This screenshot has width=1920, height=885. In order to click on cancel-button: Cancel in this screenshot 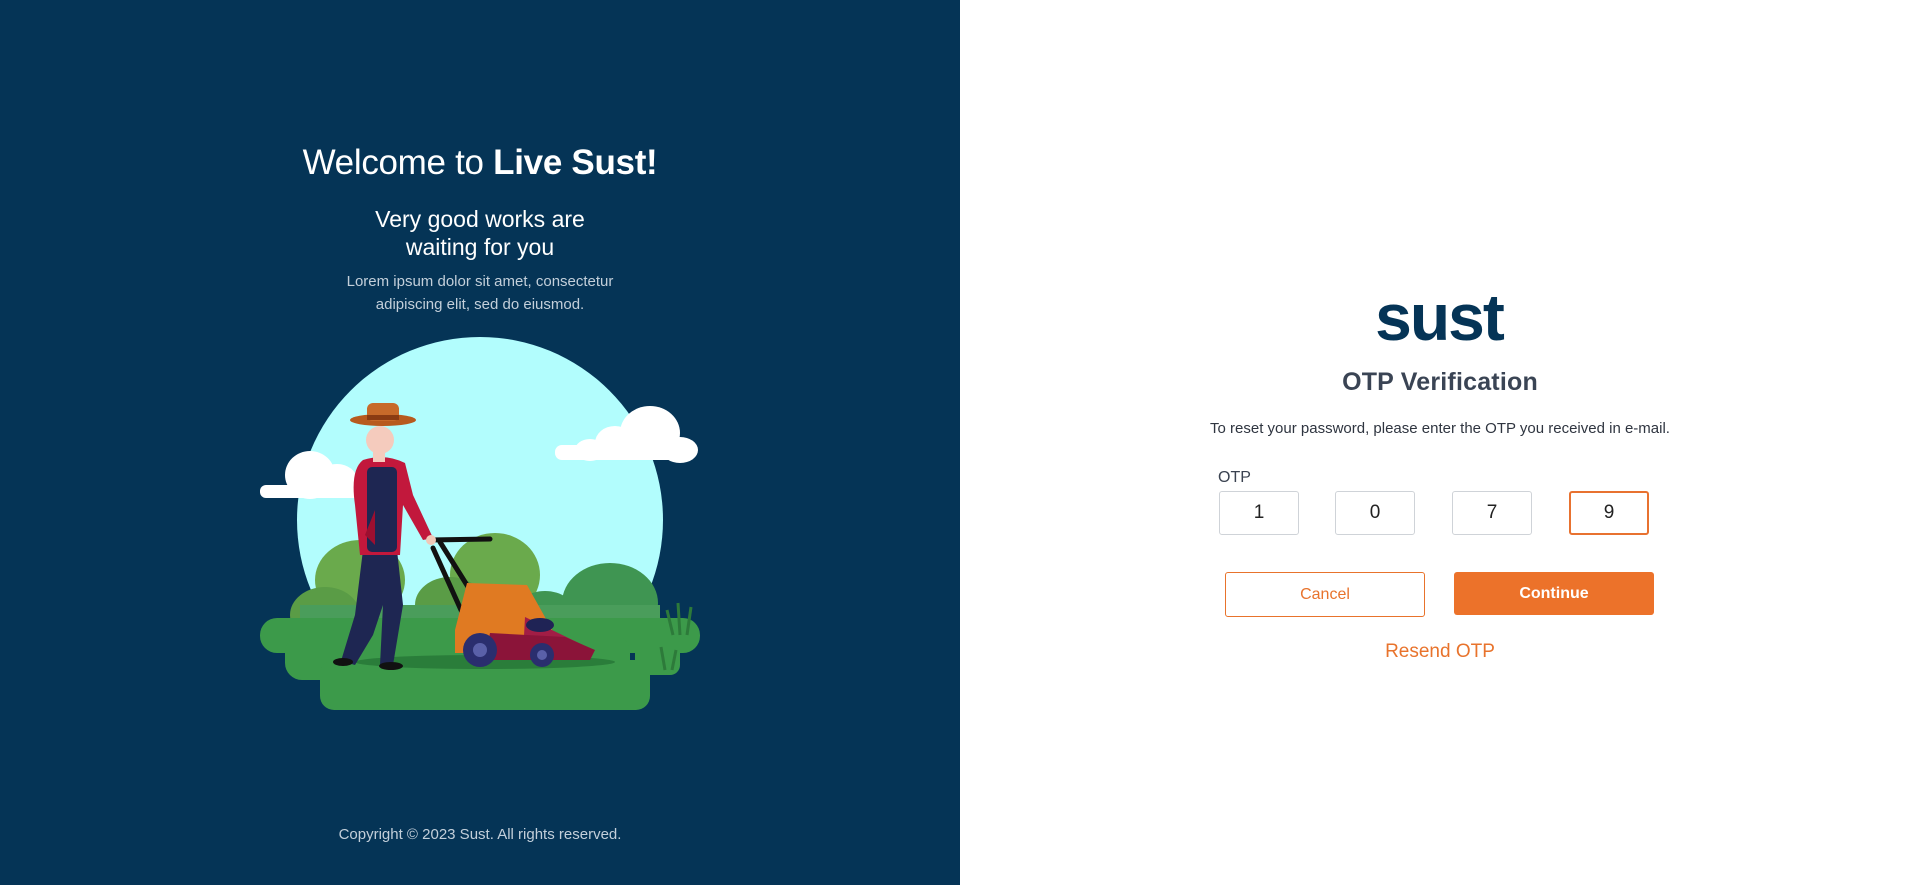, I will do `click(1325, 594)`.